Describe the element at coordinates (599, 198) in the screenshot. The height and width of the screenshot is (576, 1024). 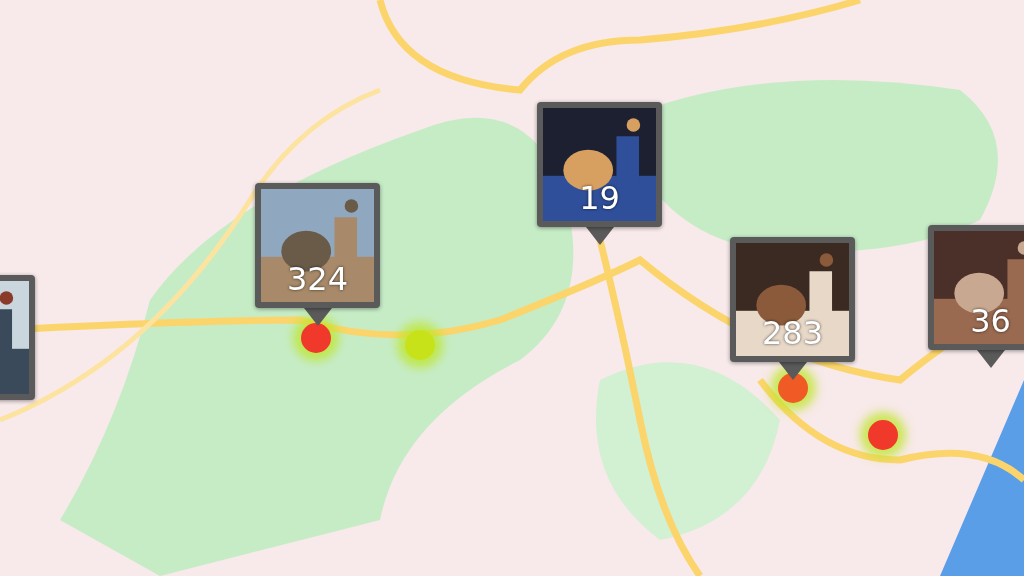
I see `photo-count: 19` at that location.